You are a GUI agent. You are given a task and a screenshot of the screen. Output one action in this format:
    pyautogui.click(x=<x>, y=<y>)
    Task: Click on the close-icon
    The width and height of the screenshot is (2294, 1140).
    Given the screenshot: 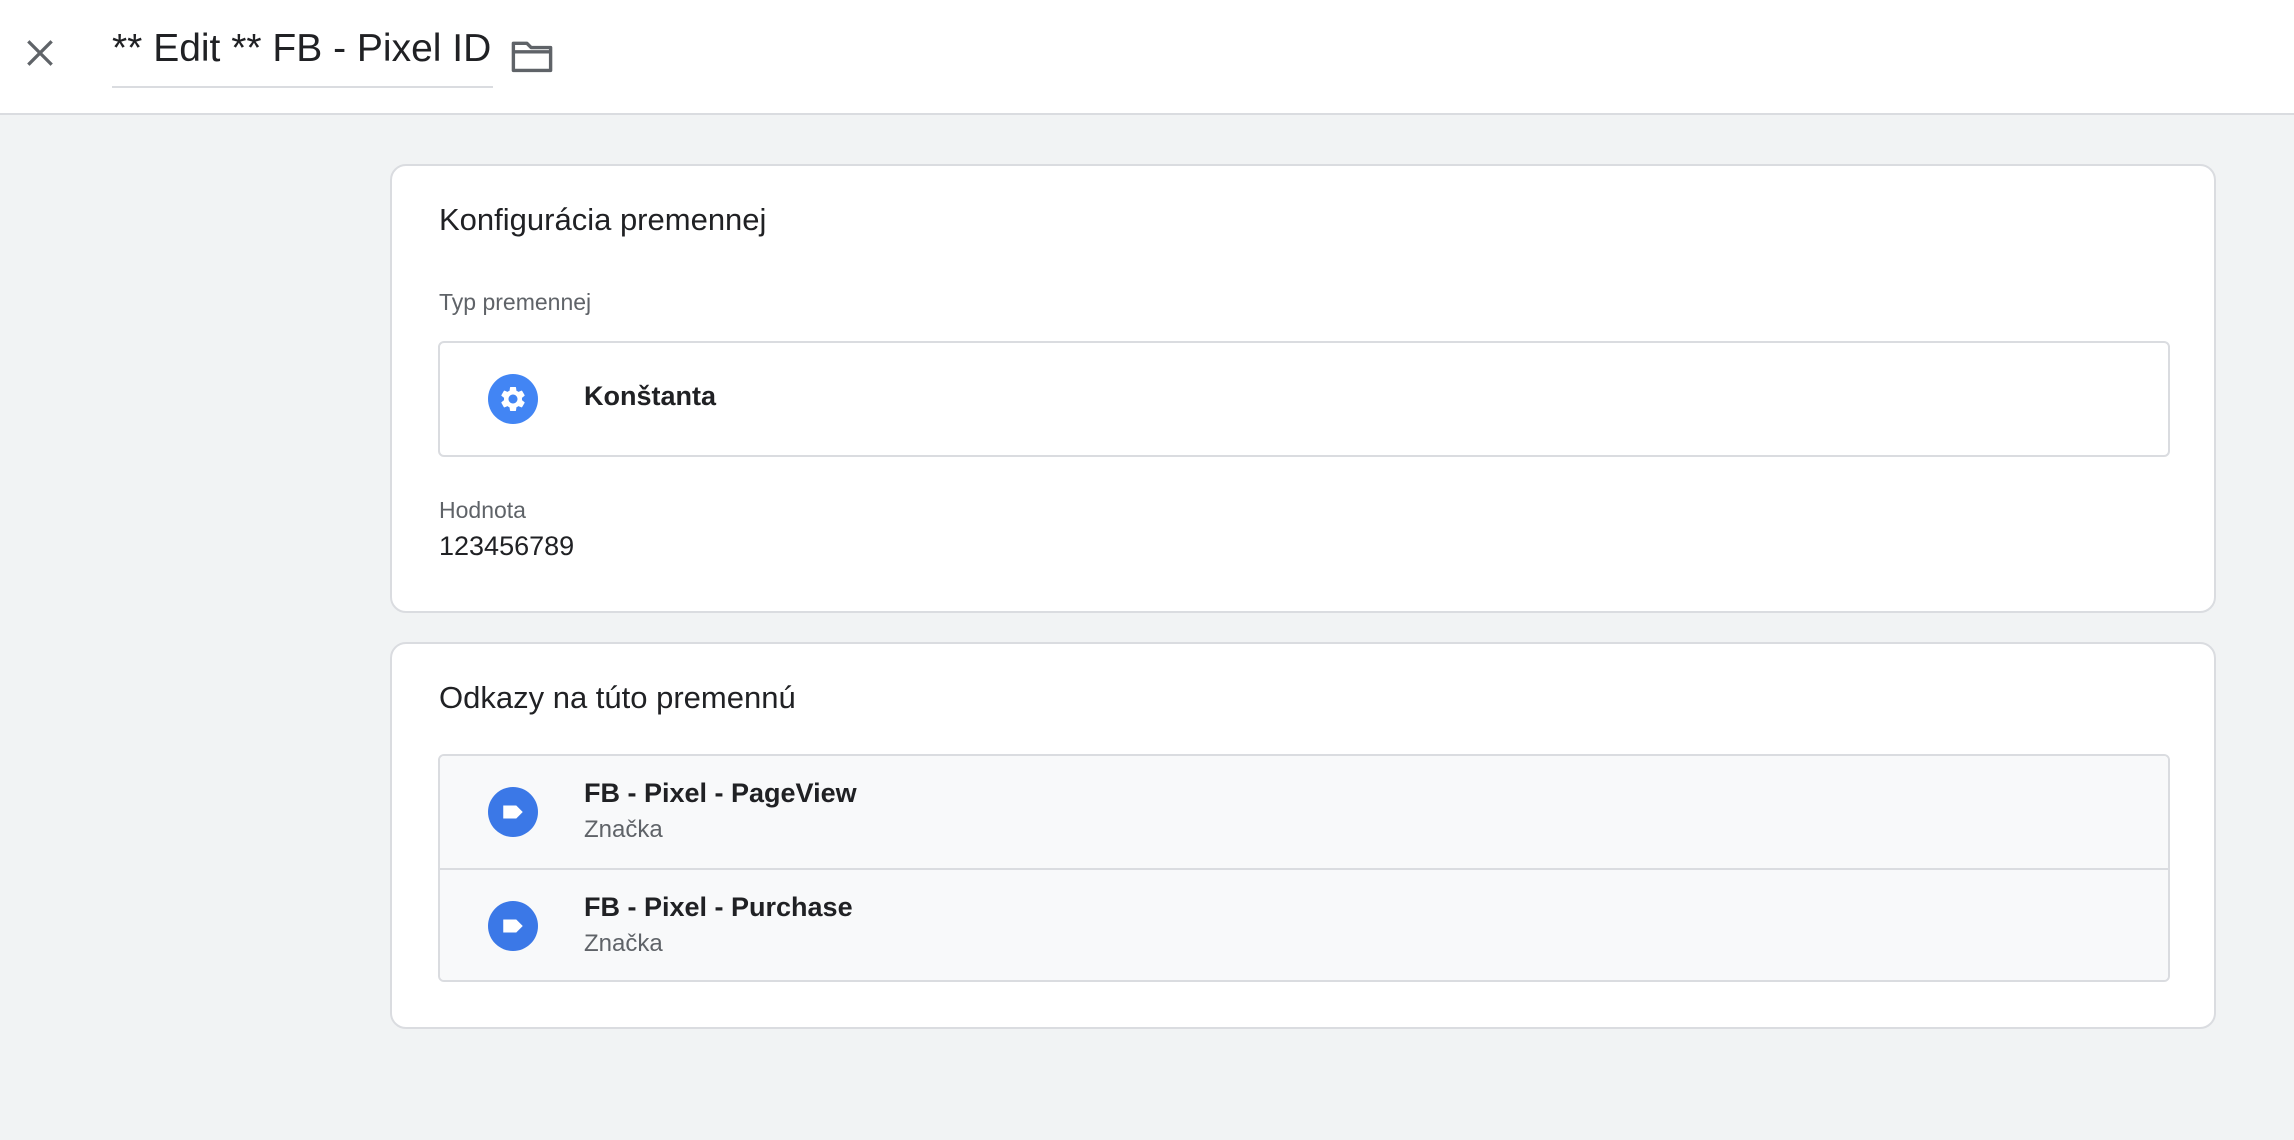 What is the action you would take?
    pyautogui.click(x=40, y=53)
    